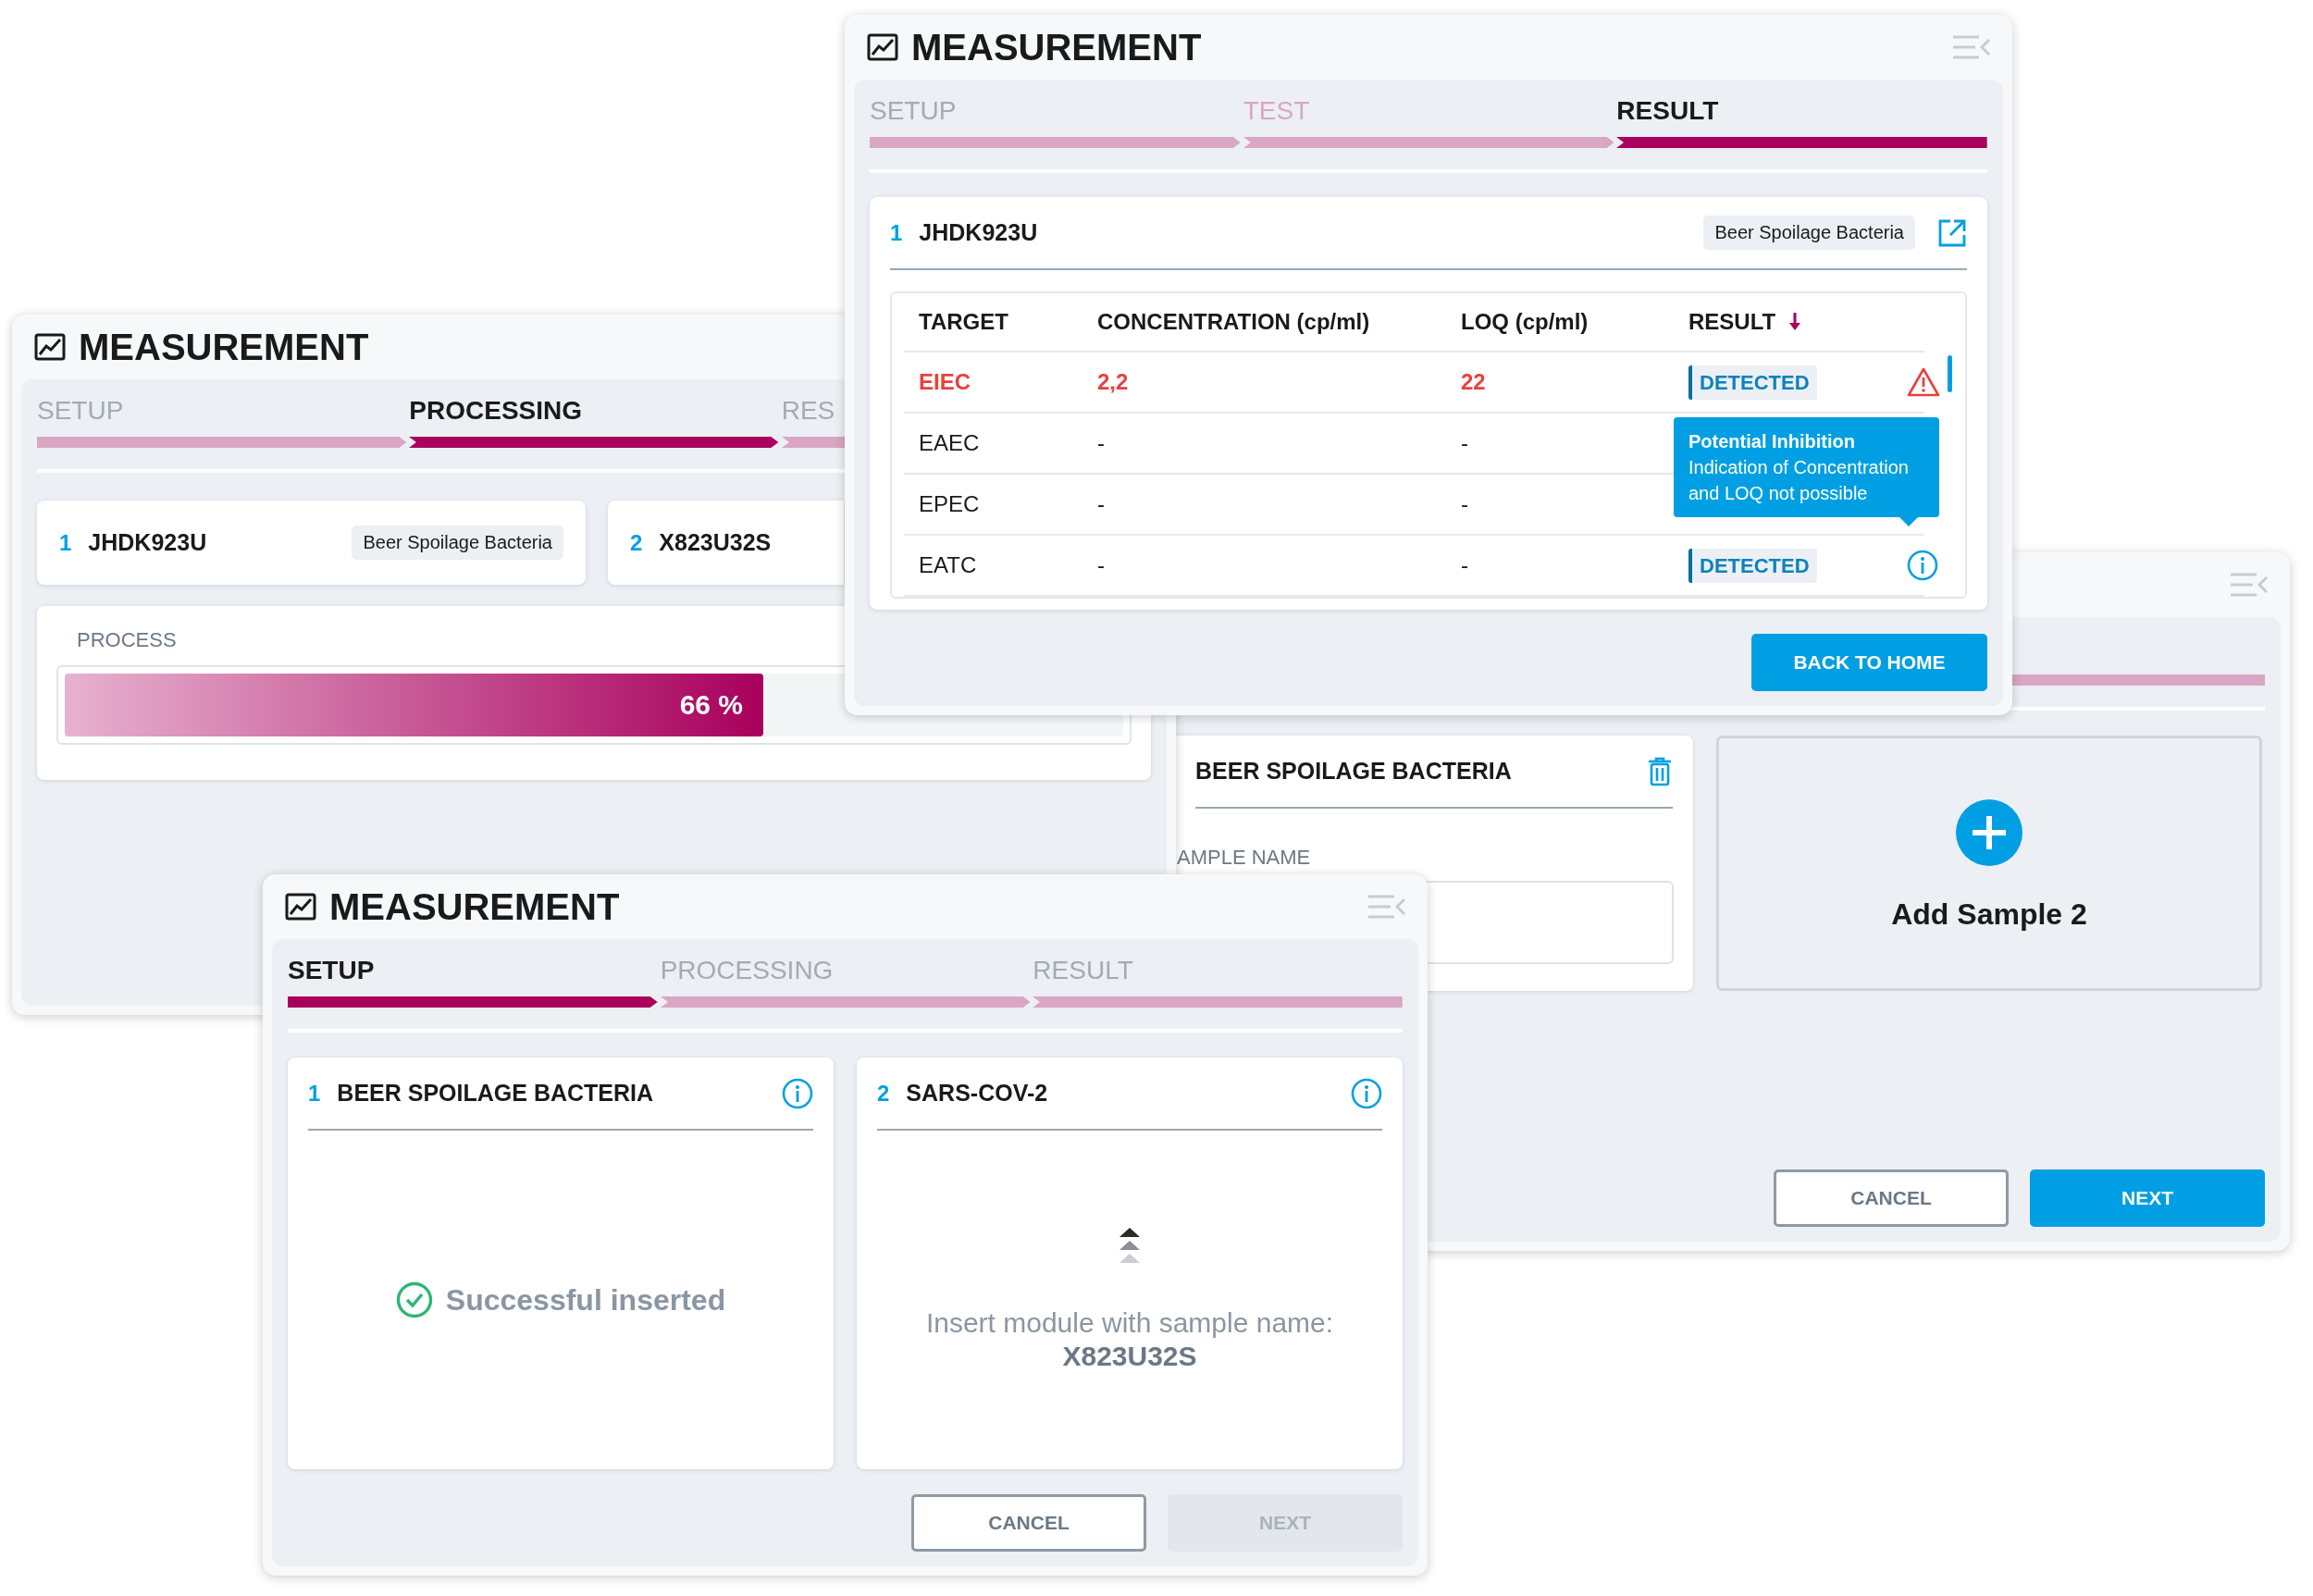 The image size is (2313, 1596). I want to click on table-cell-text: 22, so click(1474, 382).